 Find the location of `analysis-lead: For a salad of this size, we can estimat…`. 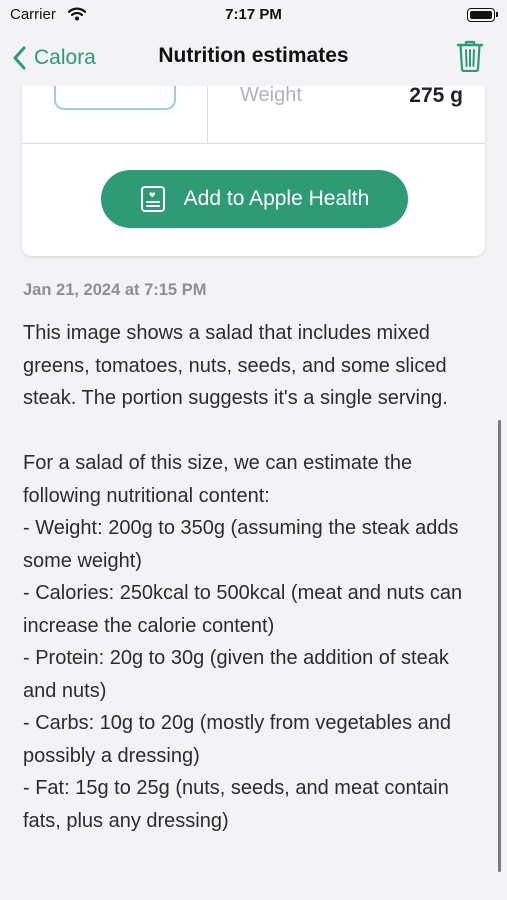

analysis-lead: For a salad of this size, we can estimat… is located at coordinates (218, 479).